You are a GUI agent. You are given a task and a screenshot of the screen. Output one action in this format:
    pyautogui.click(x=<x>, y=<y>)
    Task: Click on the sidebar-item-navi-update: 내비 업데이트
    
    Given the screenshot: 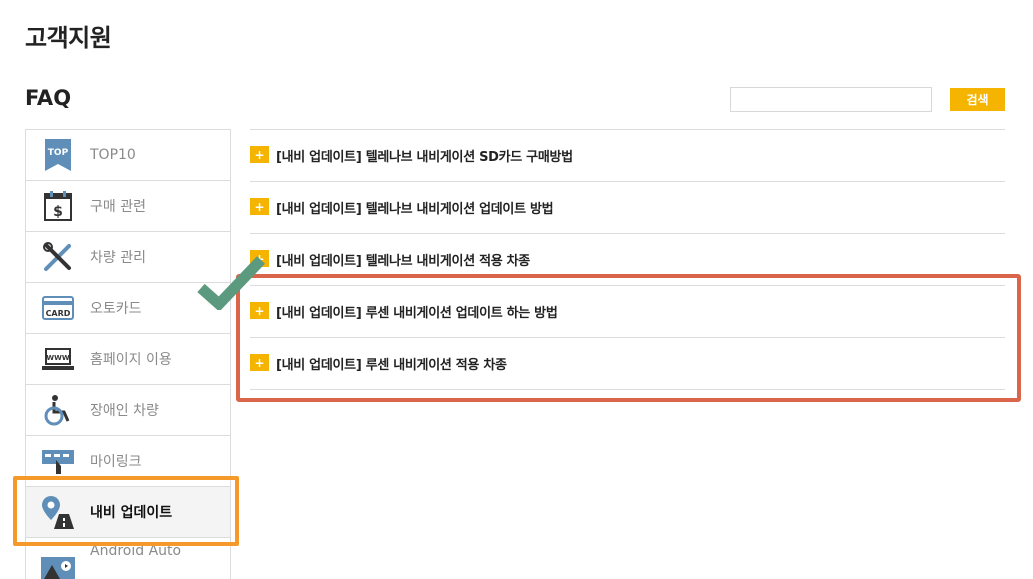 What is the action you would take?
    pyautogui.click(x=128, y=512)
    